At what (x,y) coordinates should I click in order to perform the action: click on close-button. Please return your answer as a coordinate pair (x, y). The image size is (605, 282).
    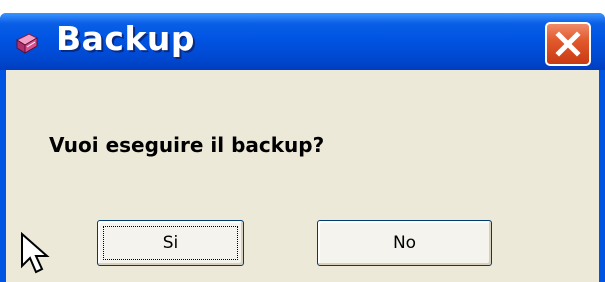
    Looking at the image, I should click on (568, 44).